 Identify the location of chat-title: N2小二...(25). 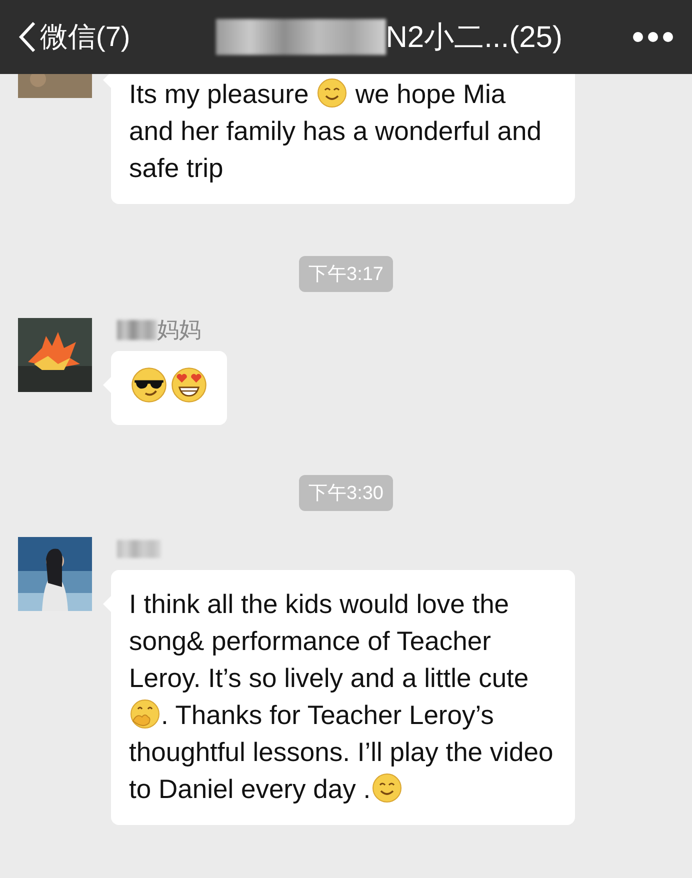
(474, 38).